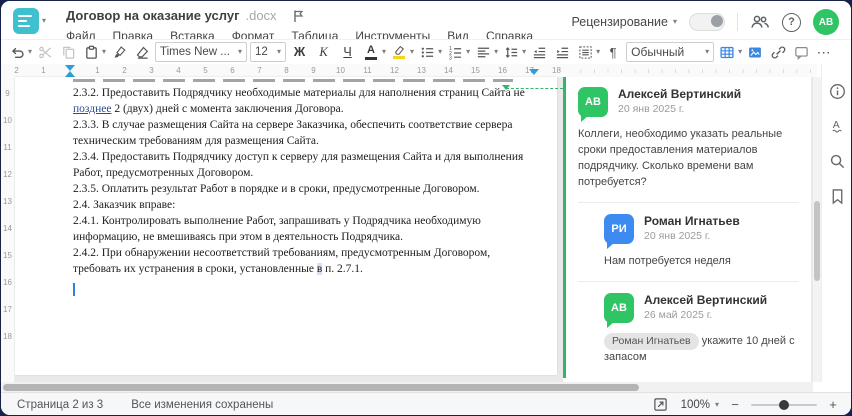  Describe the element at coordinates (801, 52) in the screenshot. I see `insert-comment-icon` at that location.